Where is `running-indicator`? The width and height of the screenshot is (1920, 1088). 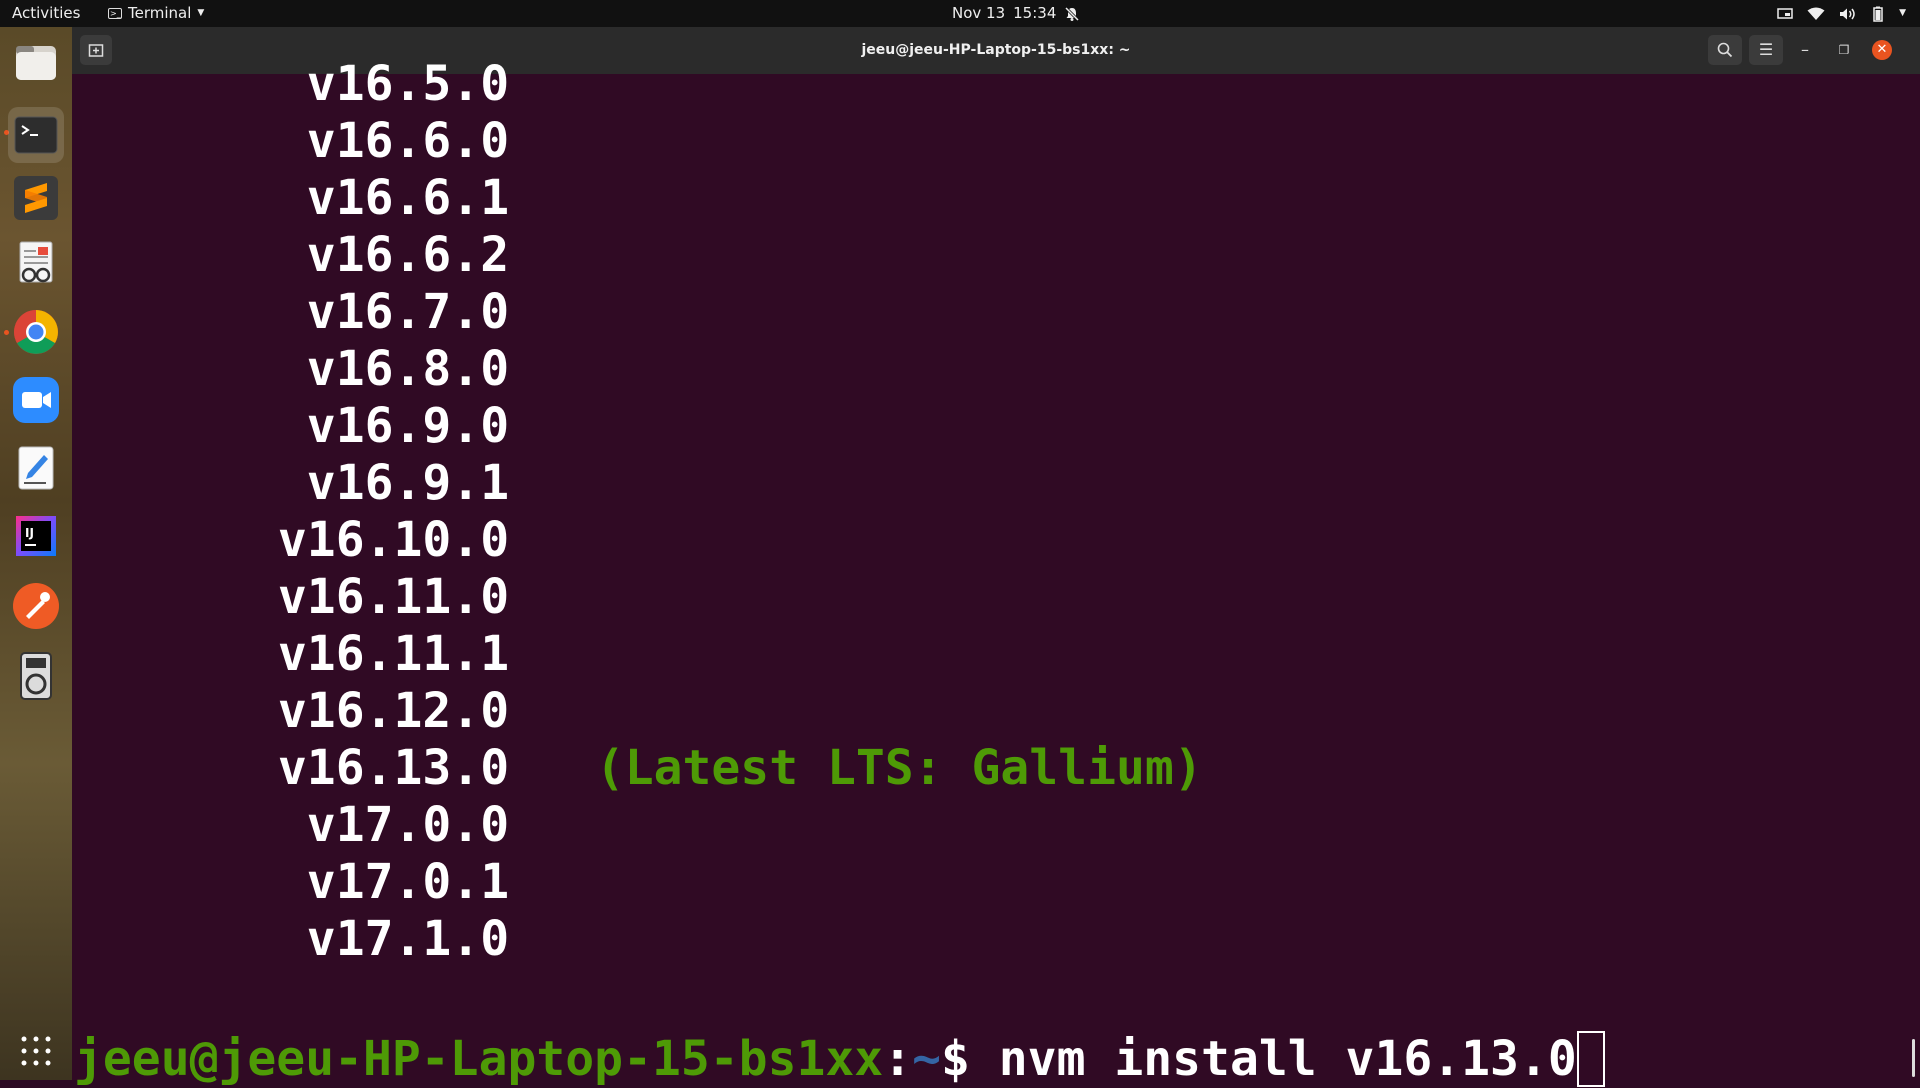 running-indicator is located at coordinates (6, 332).